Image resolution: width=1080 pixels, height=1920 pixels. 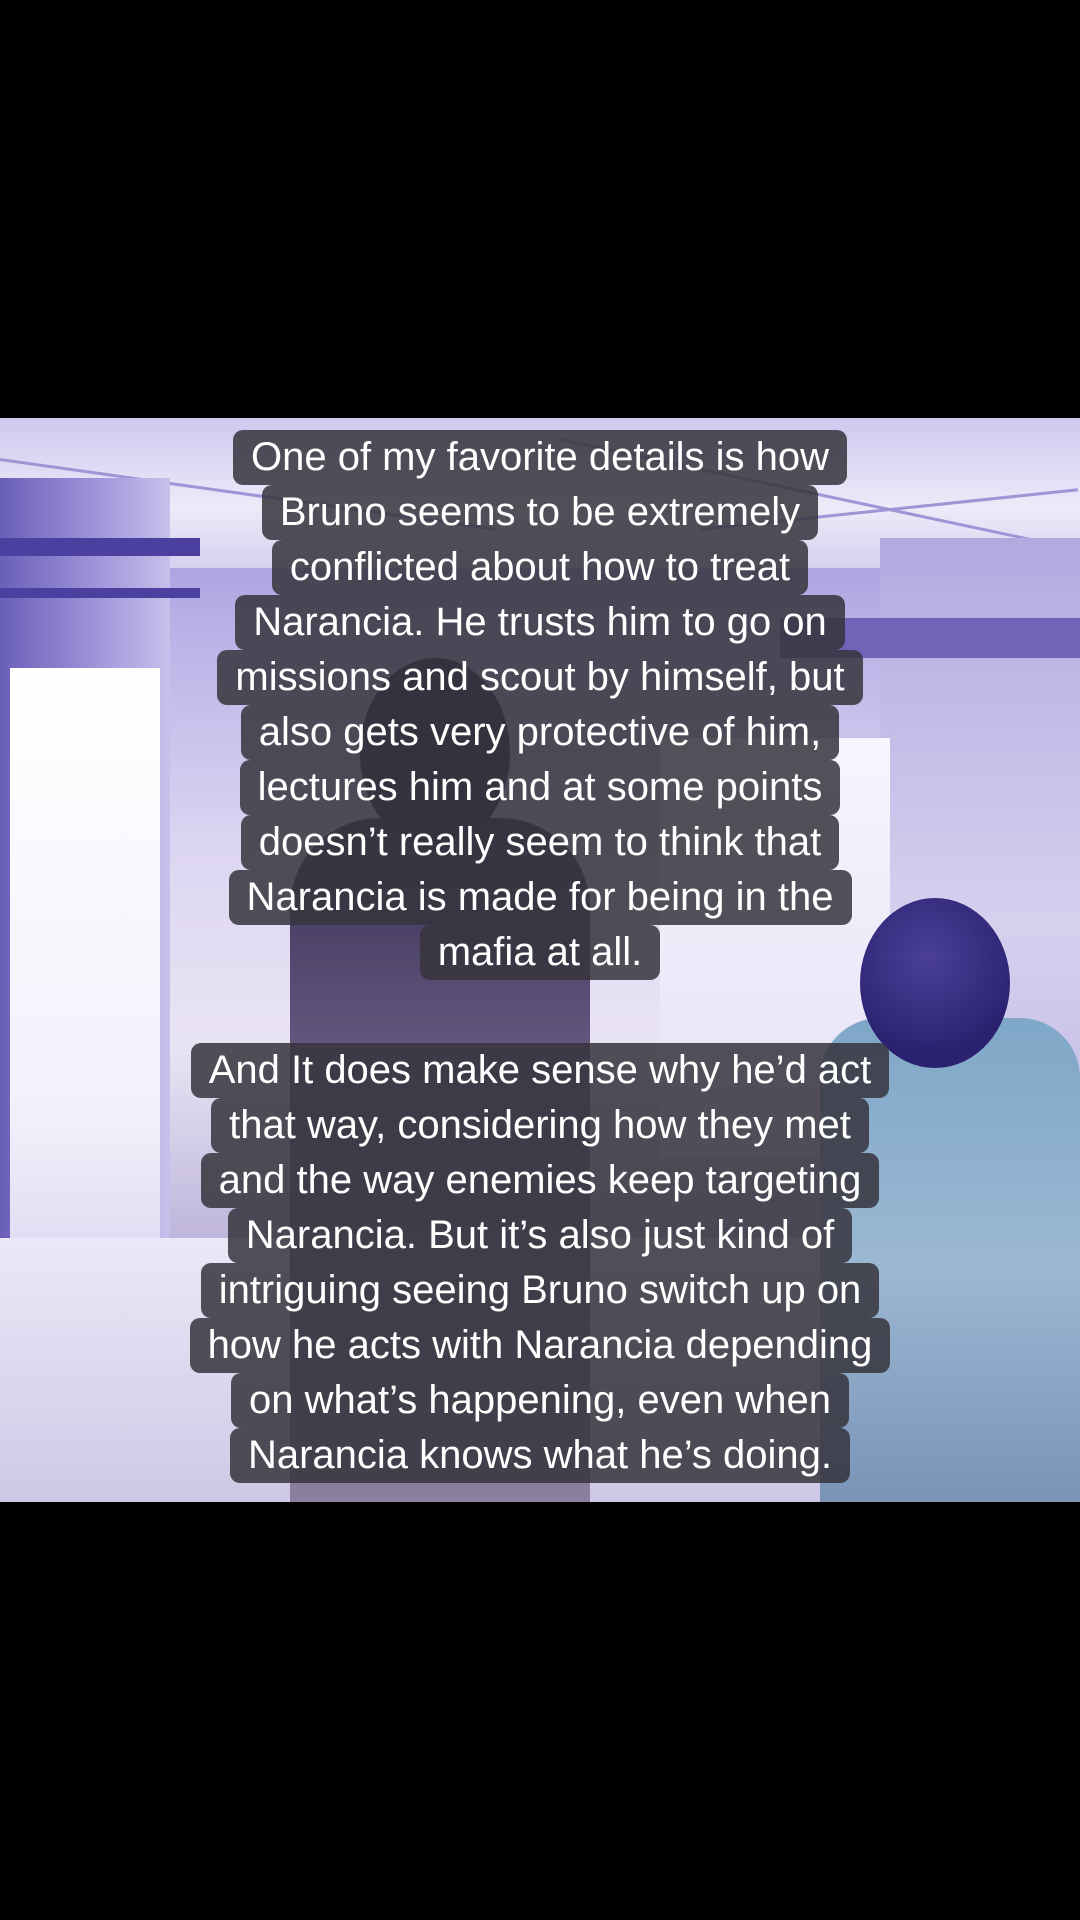 What do you see at coordinates (540, 1290) in the screenshot?
I see `caption-line: intriguing seeing Bruno switch up on` at bounding box center [540, 1290].